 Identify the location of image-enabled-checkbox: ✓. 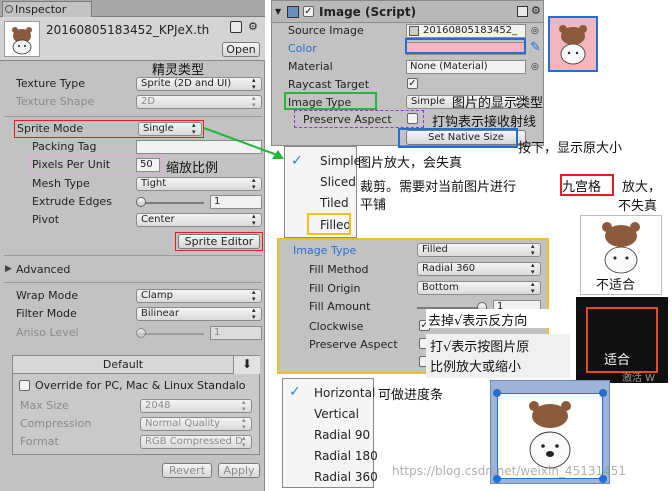
(308, 11).